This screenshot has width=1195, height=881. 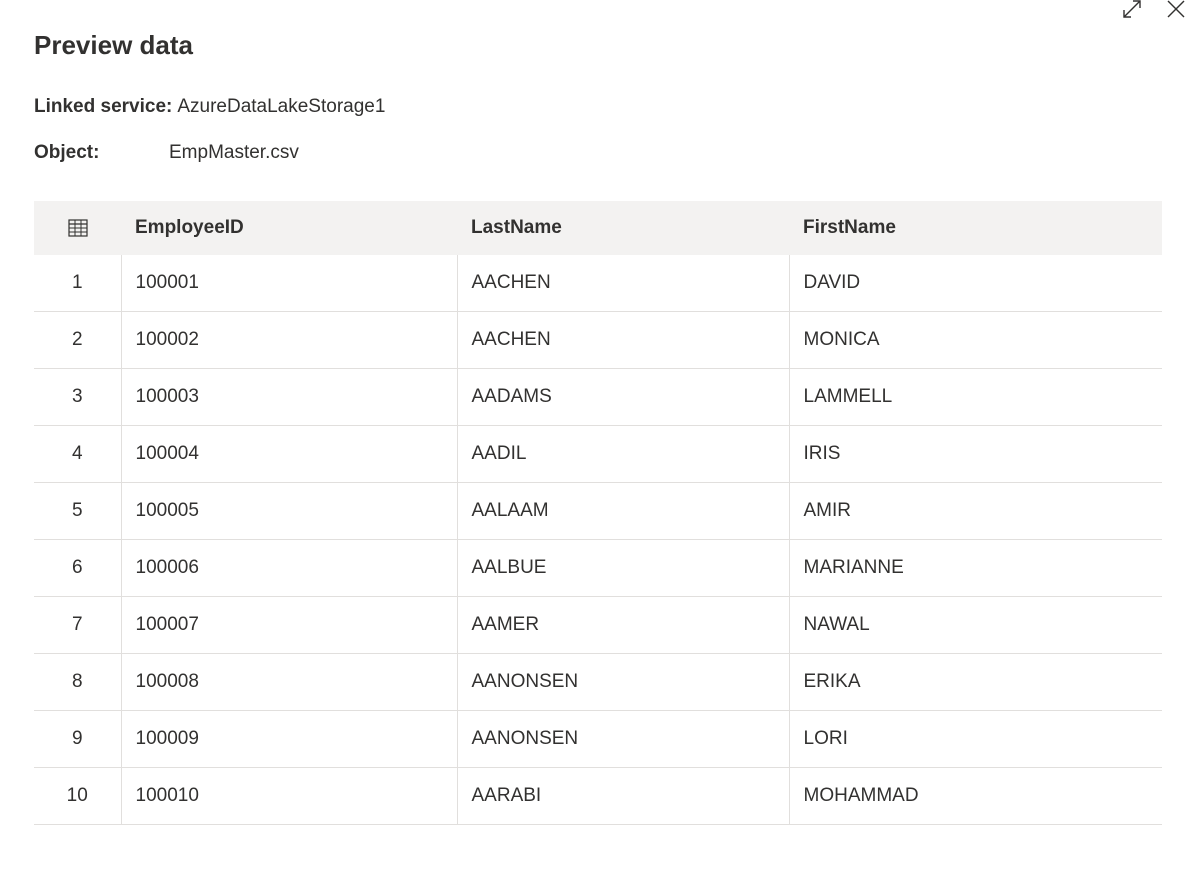 I want to click on cell-employeeid: 100004, so click(x=288, y=454).